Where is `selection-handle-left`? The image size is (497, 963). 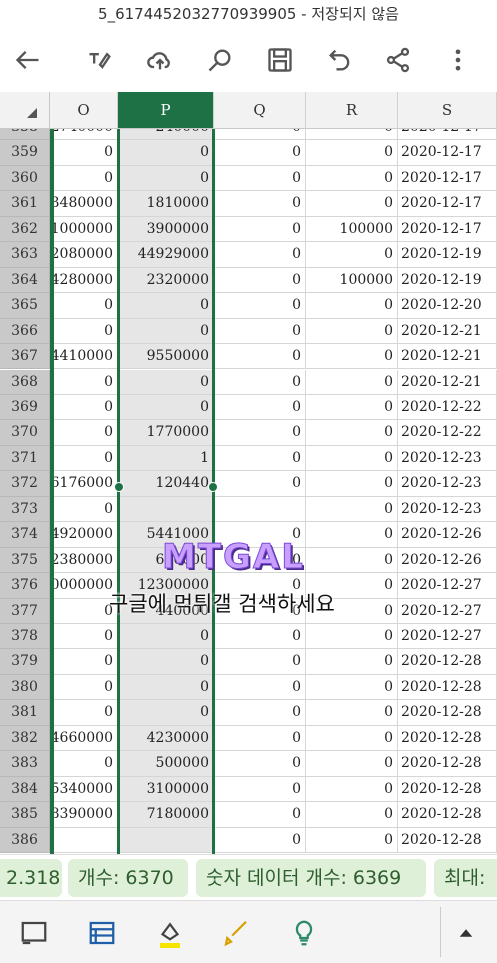
selection-handle-left is located at coordinates (119, 487).